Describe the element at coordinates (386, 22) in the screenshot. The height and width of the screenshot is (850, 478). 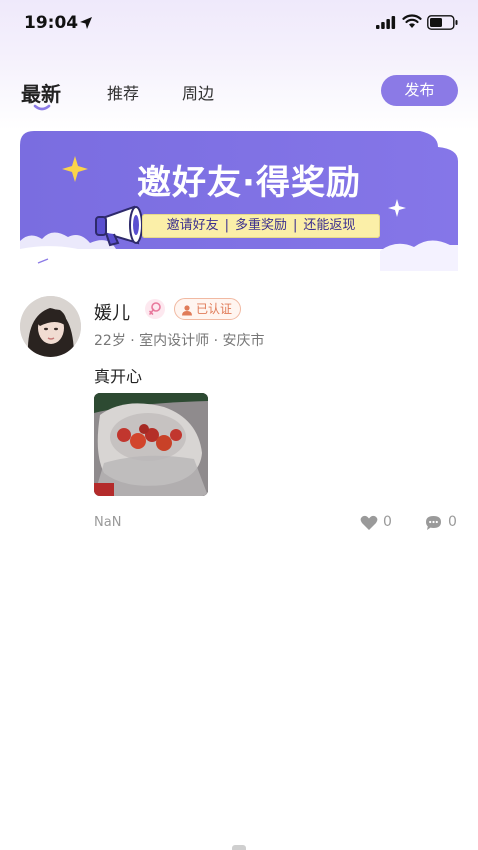
I see `cellular-signal-icon` at that location.